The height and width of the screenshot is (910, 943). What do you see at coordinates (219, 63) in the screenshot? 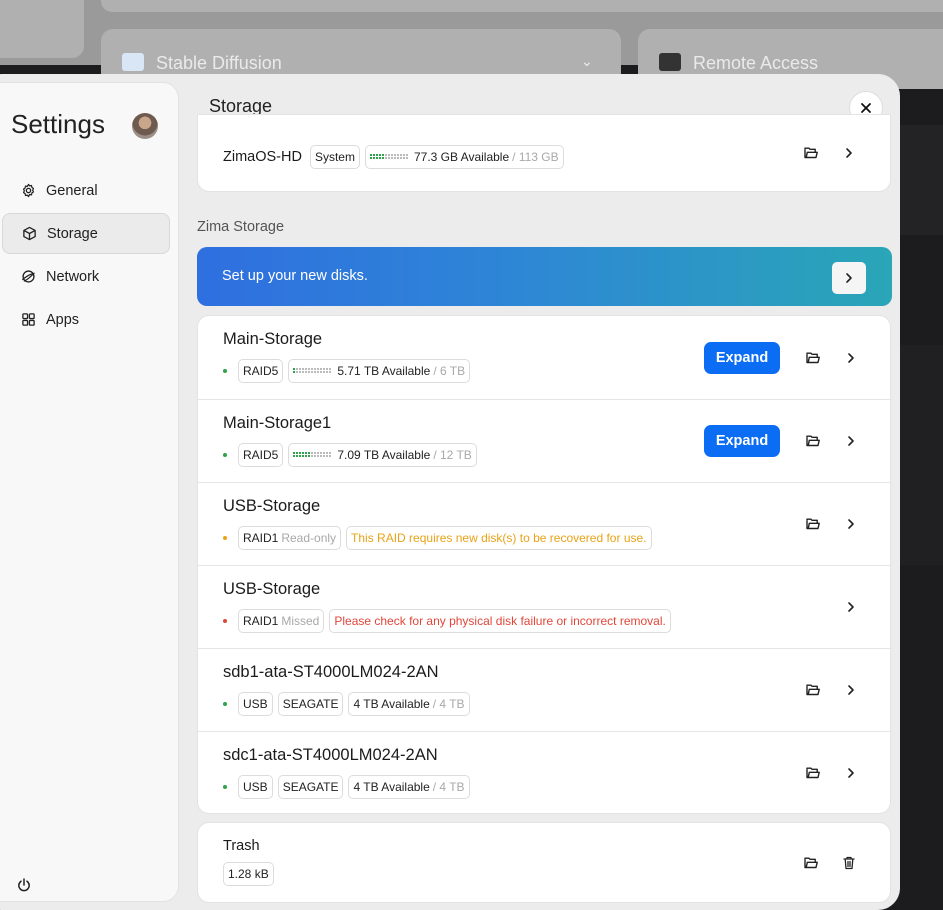
I see `tile-label: Stable Diffusion` at bounding box center [219, 63].